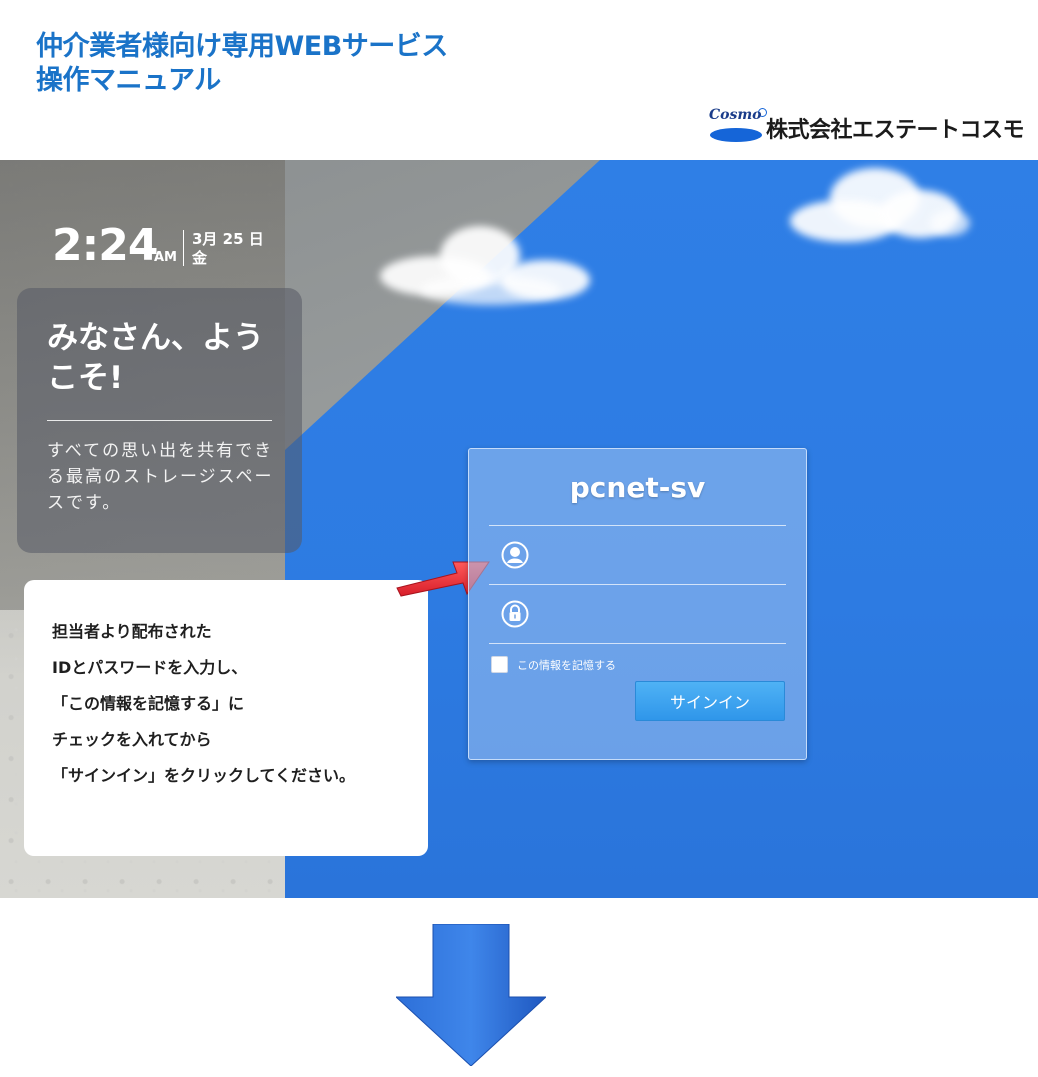 The image size is (1038, 1077). What do you see at coordinates (228, 239) in the screenshot?
I see `clock-date: 3月 25 日` at bounding box center [228, 239].